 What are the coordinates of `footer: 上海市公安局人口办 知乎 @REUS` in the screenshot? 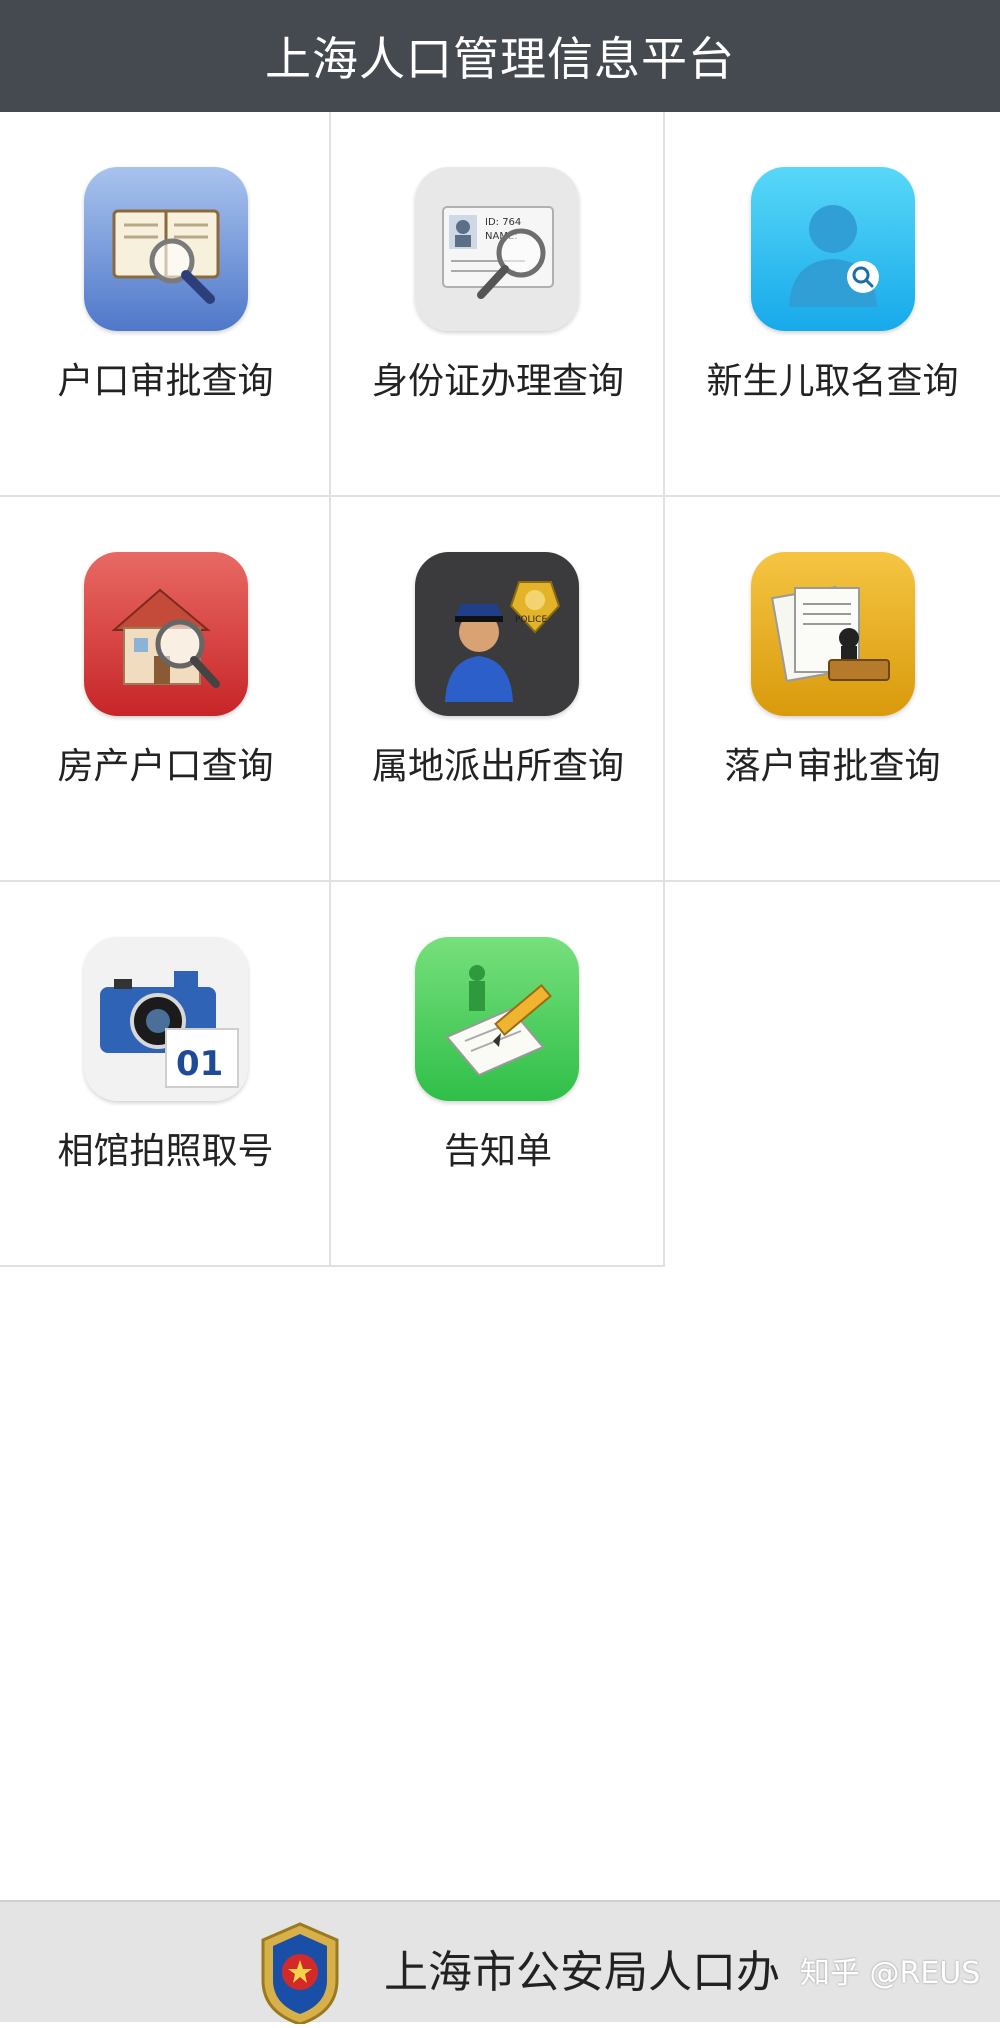 It's located at (500, 1963).